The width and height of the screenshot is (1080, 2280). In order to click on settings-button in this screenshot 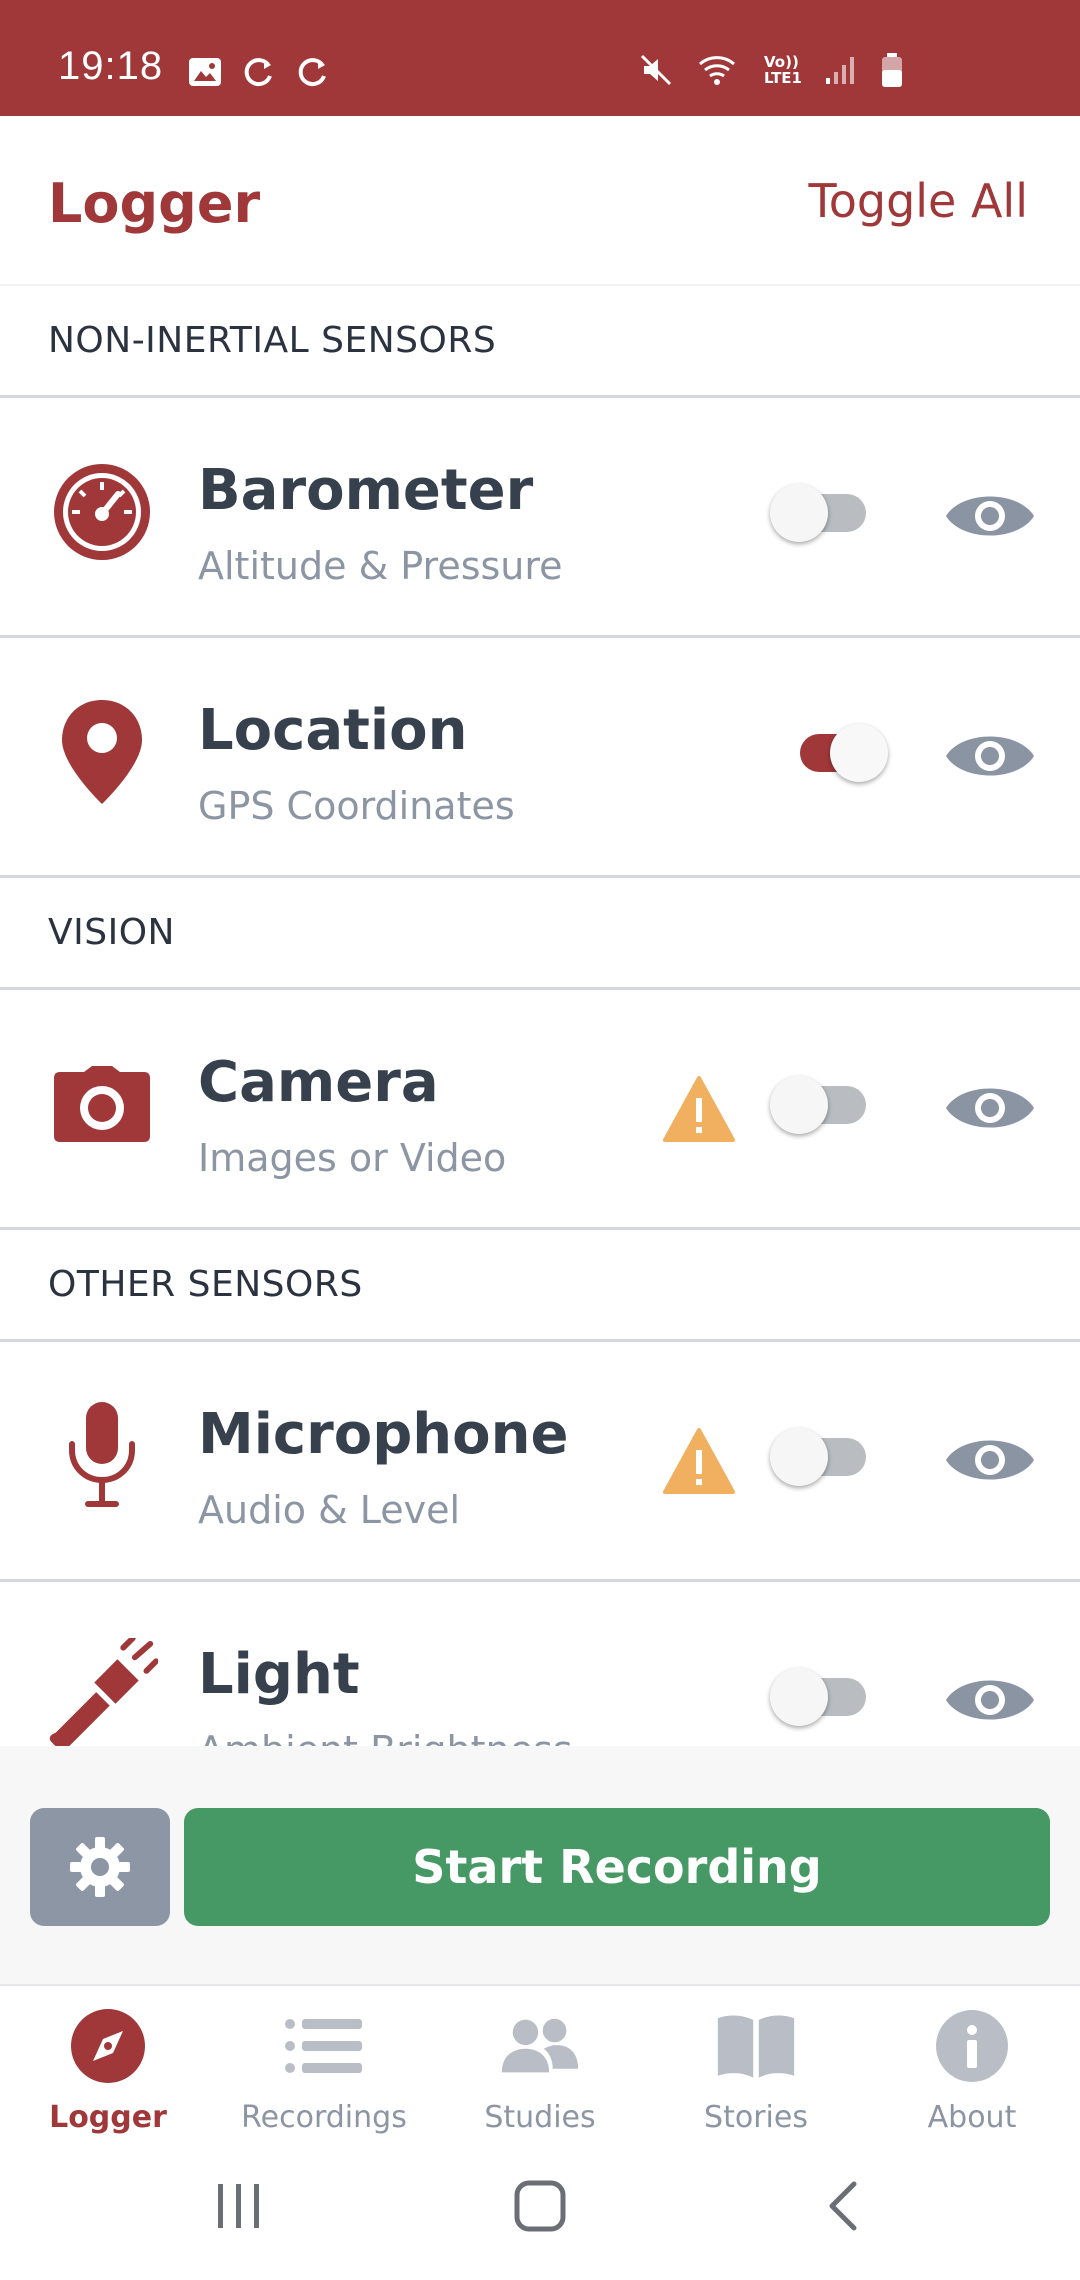, I will do `click(100, 1867)`.